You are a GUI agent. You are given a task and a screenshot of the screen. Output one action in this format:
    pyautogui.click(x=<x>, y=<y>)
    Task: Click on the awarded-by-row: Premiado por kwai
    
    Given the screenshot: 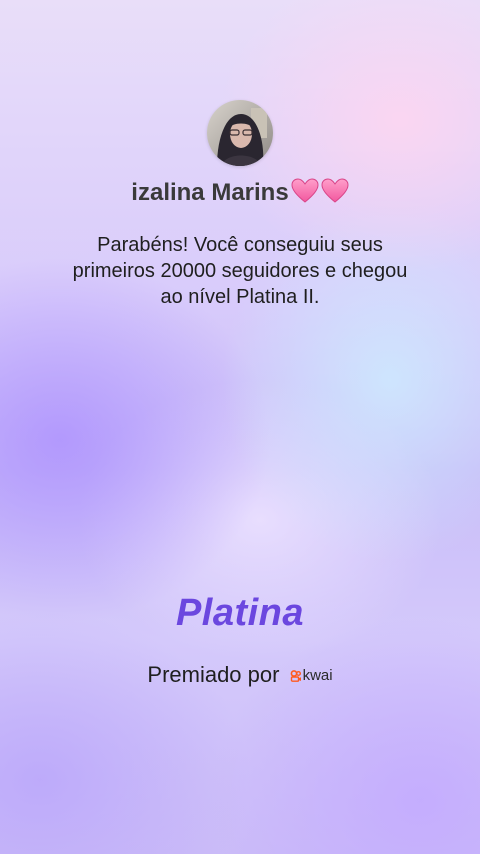 What is the action you would take?
    pyautogui.click(x=240, y=675)
    